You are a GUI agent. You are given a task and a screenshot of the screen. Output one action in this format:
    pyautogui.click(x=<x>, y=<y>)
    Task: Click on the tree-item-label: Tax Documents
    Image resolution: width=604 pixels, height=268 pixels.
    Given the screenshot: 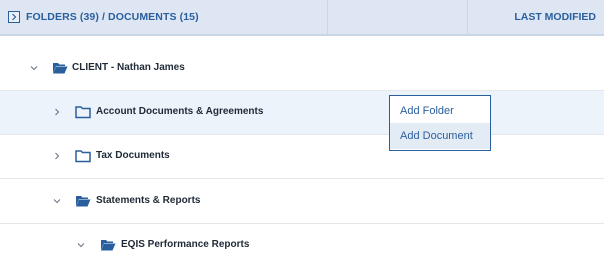 What is the action you would take?
    pyautogui.click(x=133, y=155)
    